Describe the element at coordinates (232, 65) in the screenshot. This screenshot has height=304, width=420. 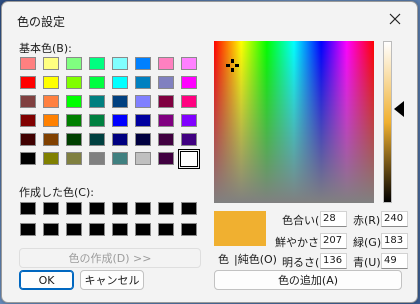
I see `crosshair-icon` at that location.